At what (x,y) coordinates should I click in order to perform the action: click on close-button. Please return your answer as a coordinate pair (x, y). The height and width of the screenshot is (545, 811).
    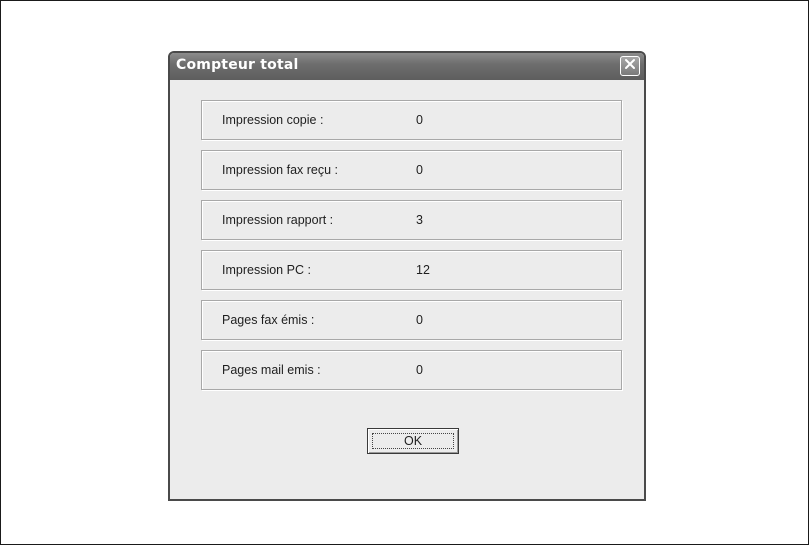
    Looking at the image, I should click on (630, 66).